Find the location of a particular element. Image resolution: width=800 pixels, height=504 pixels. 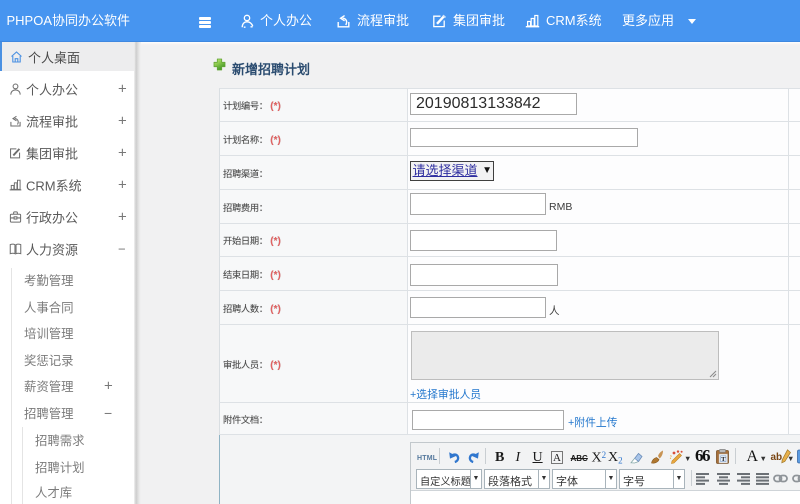

svg-text: T is located at coordinates (723, 459).